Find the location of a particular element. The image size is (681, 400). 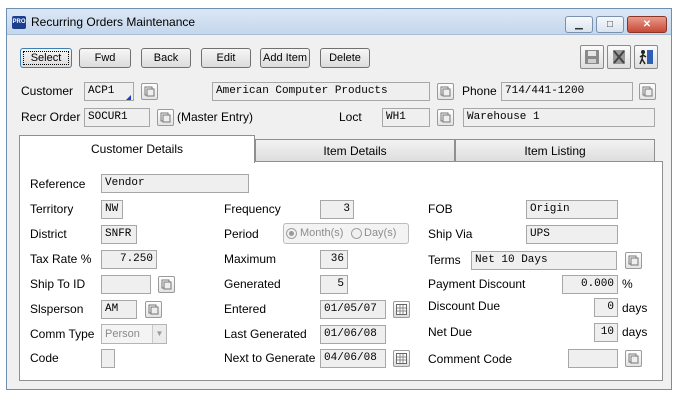

customer-lookup-button is located at coordinates (149, 91).